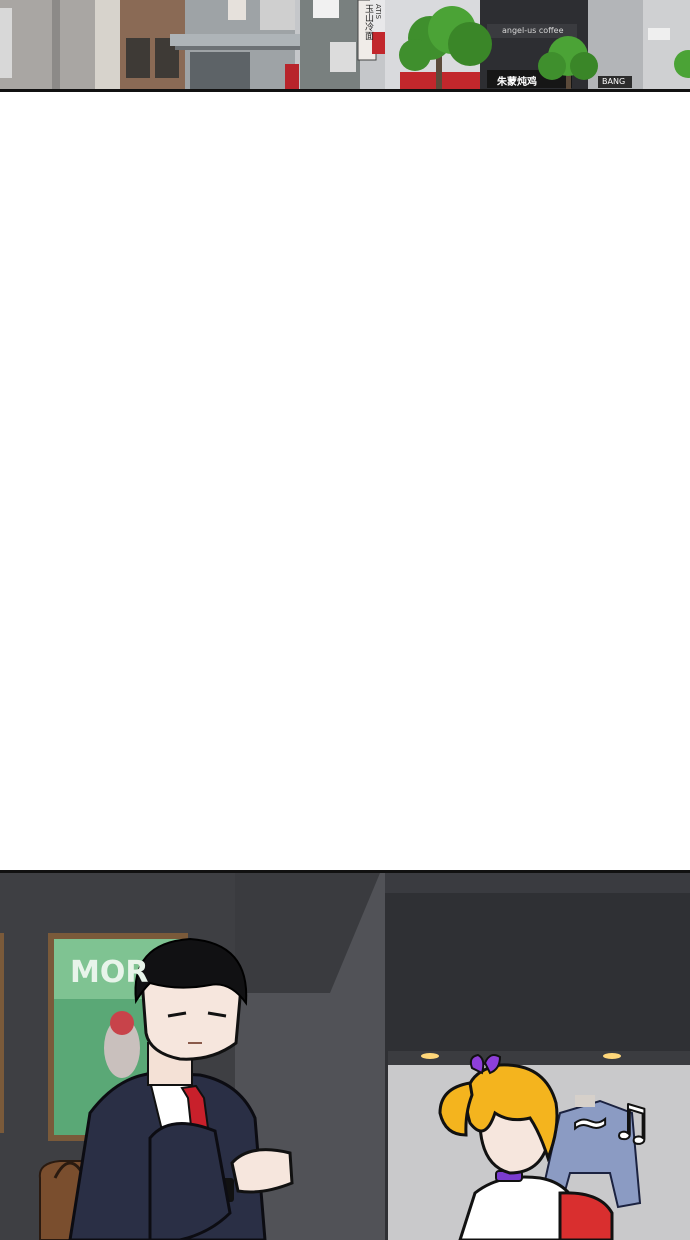 The image size is (690, 1240). I want to click on cafe-sign: angel-us coffee, so click(533, 30).